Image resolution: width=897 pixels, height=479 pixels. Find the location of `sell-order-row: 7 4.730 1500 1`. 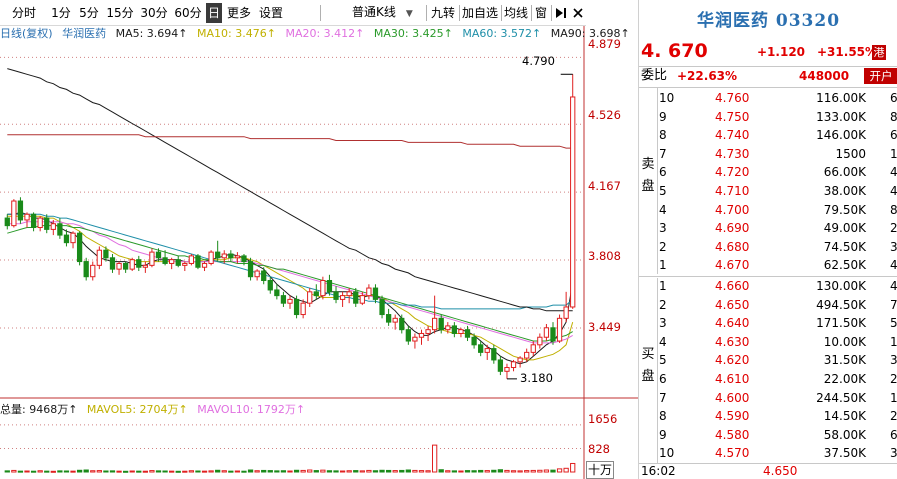

sell-order-row: 7 4.730 1500 1 is located at coordinates (778, 155).